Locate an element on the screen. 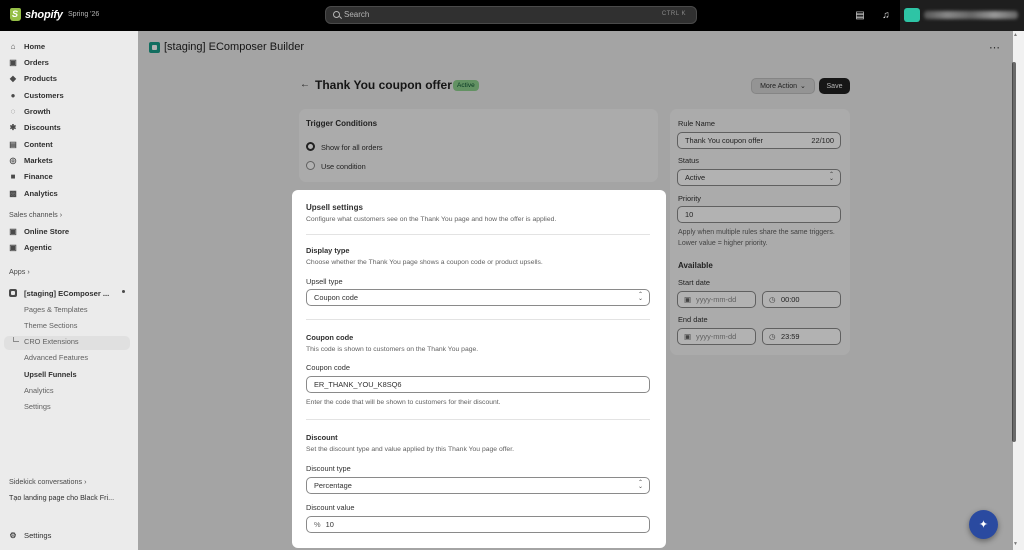 The width and height of the screenshot is (1024, 550). sidebar-item-customers: ● Customers is located at coordinates (70, 95).